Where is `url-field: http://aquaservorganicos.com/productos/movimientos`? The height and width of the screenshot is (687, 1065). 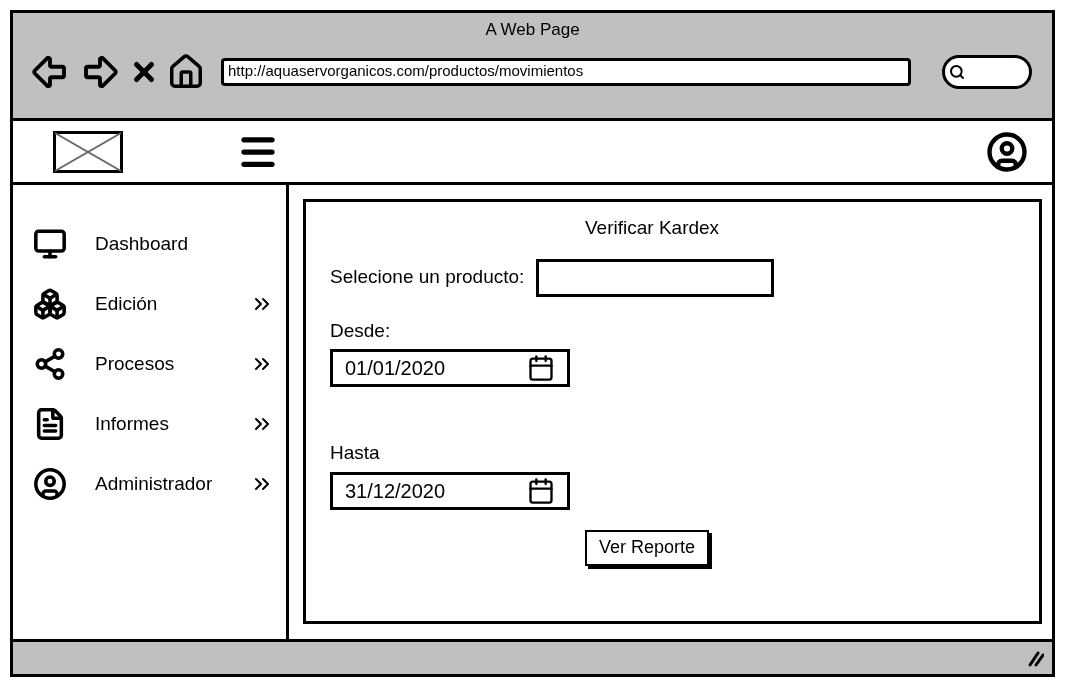
url-field: http://aquaservorganicos.com/productos/movimientos is located at coordinates (566, 71).